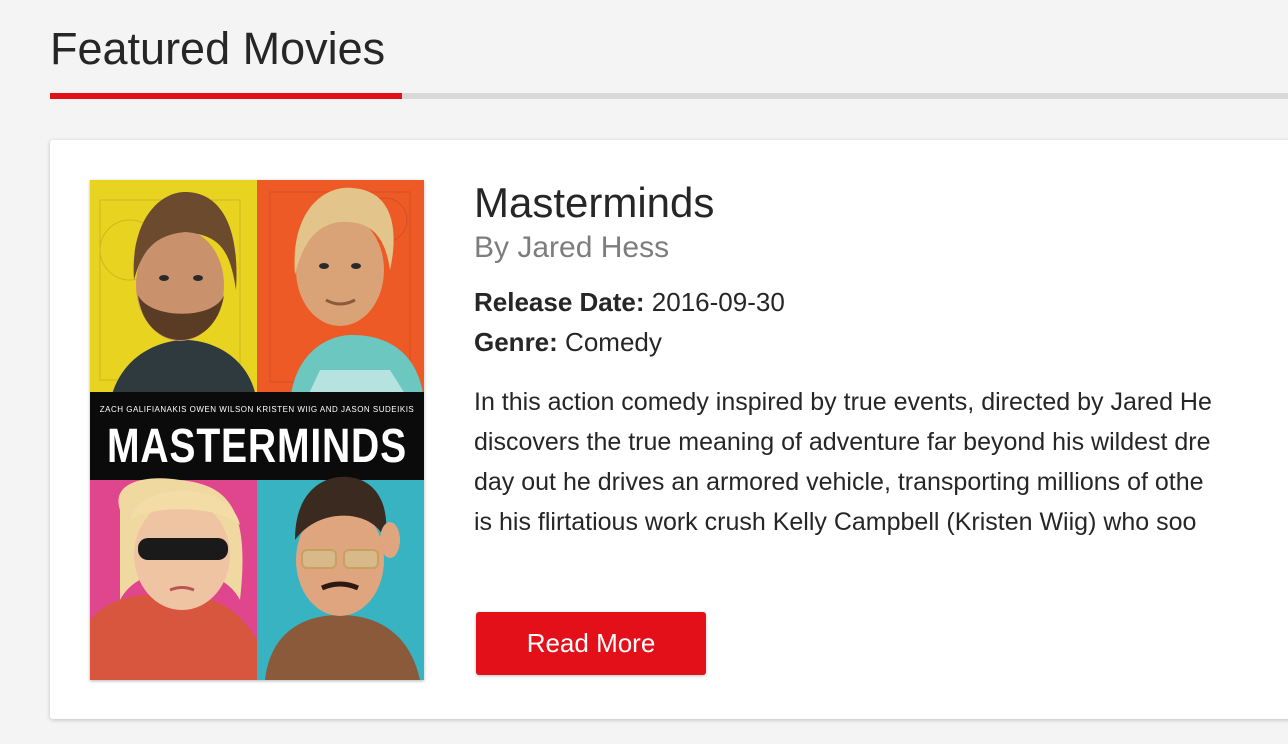  I want to click on poster-title-text: MASTERMINDS, so click(257, 446).